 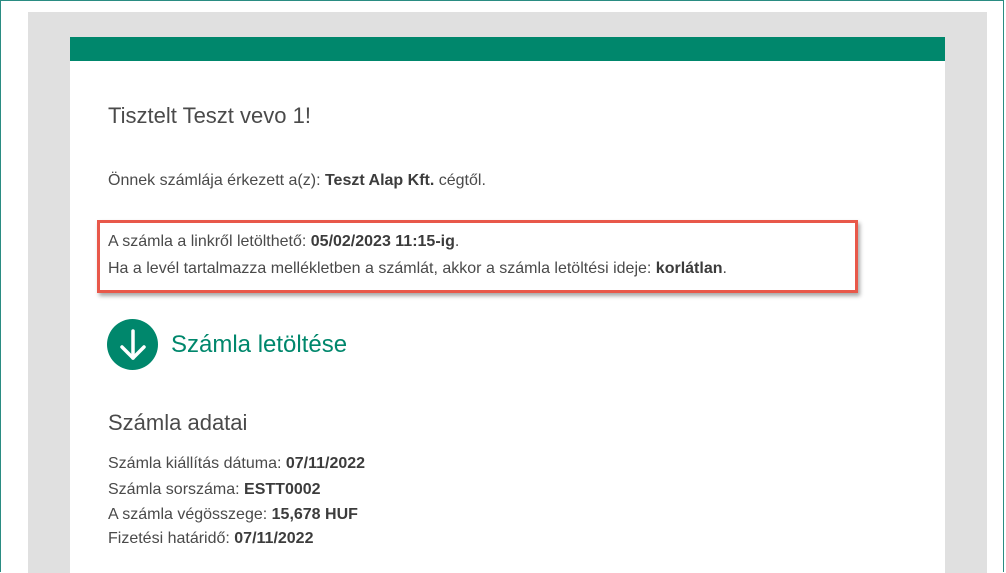 I want to click on download-invoice-label: Számla letöltése, so click(x=259, y=345).